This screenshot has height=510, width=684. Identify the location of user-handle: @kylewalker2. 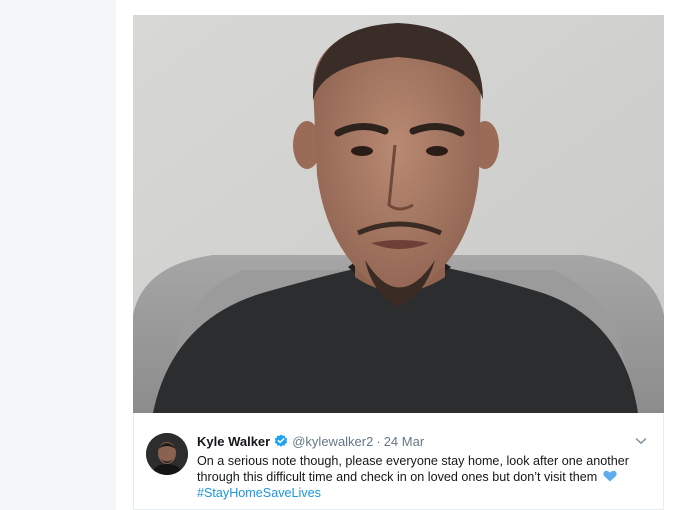
(332, 441).